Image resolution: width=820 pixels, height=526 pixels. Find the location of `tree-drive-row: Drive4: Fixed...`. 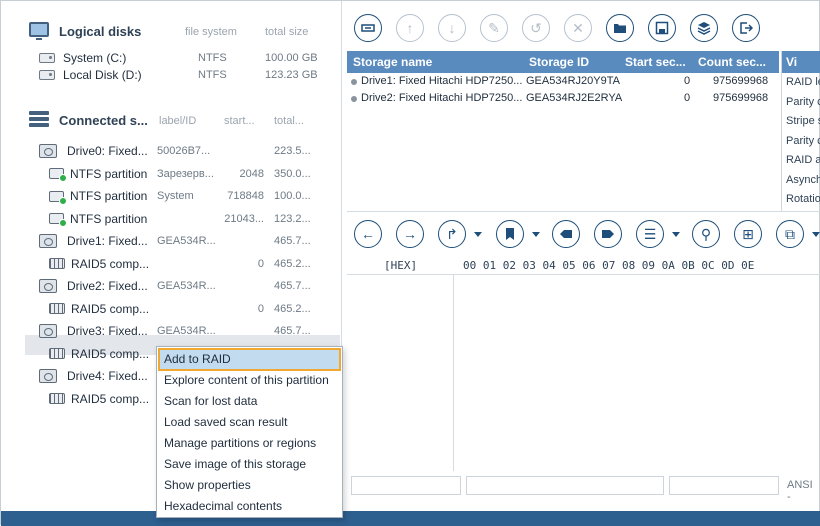

tree-drive-row: Drive4: Fixed... is located at coordinates (93, 376).